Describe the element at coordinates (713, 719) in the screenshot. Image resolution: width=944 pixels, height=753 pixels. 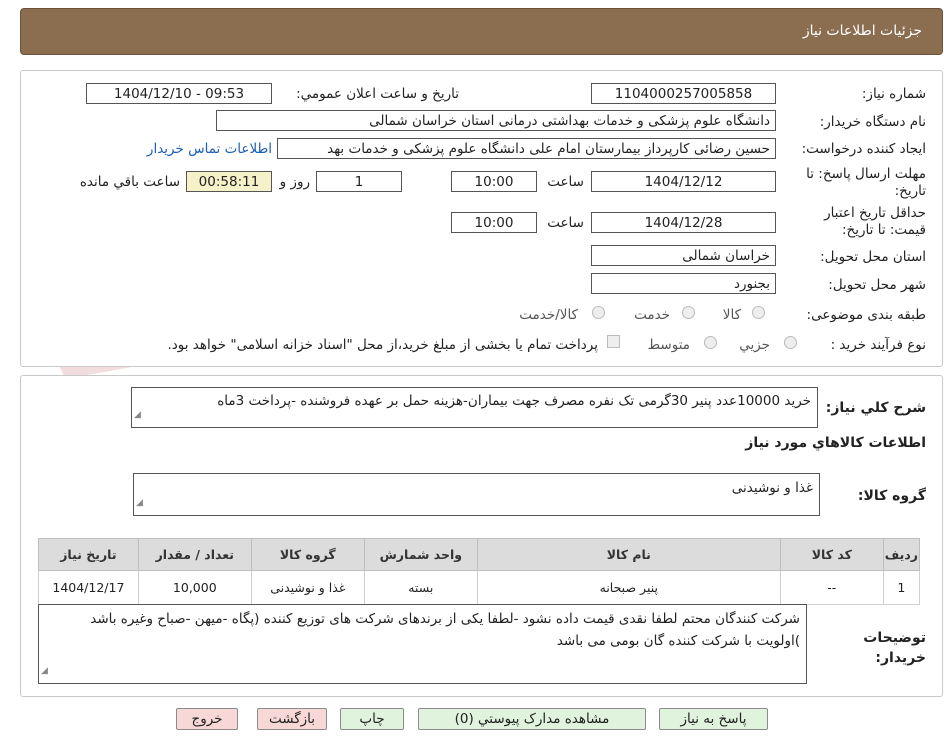
I see `reply-button: پاسخ به نياز` at that location.